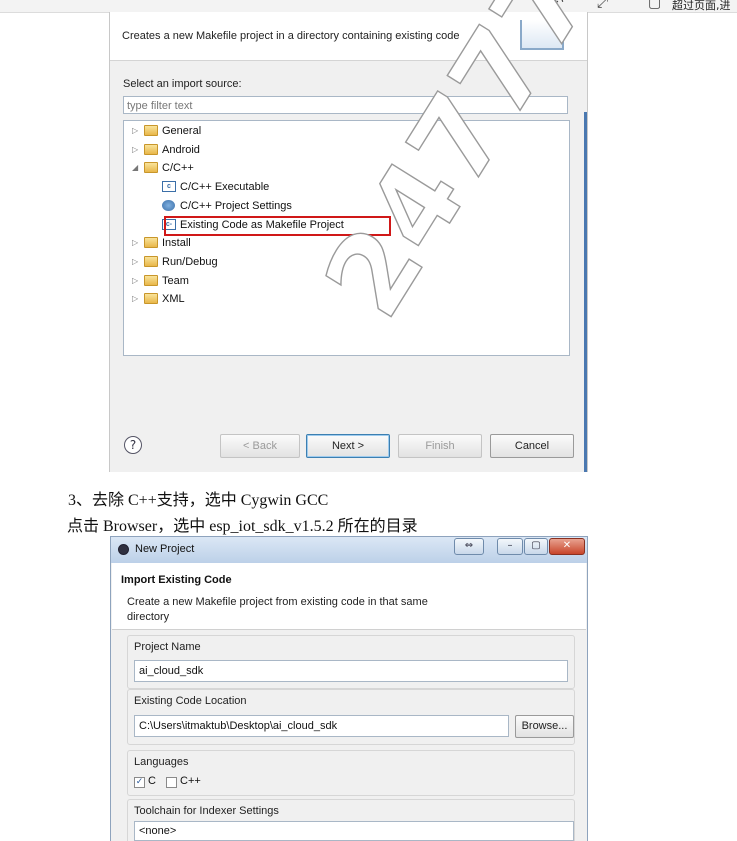 The height and width of the screenshot is (841, 737). Describe the element at coordinates (171, 782) in the screenshot. I see `lang-cpp-checkbox` at that location.